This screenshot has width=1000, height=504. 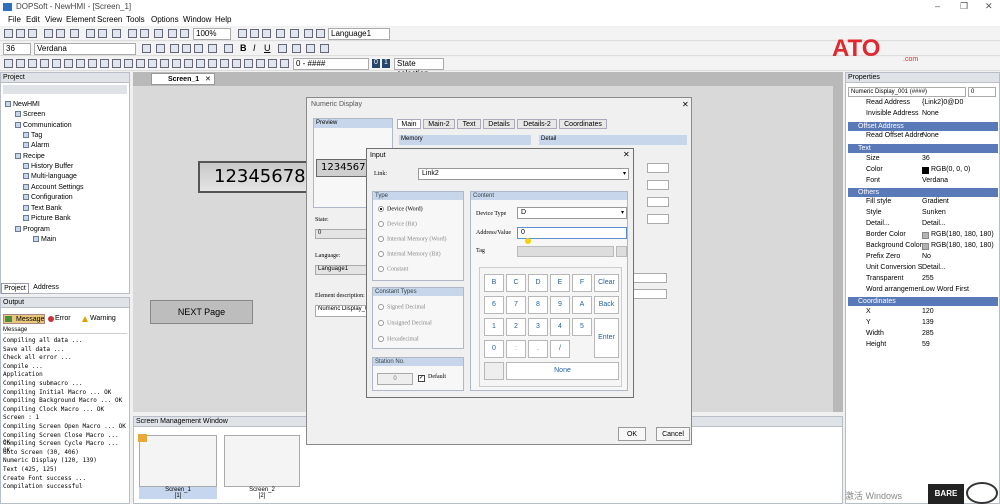 I want to click on tree-item-multi-language: Multi-language, so click(x=50, y=176).